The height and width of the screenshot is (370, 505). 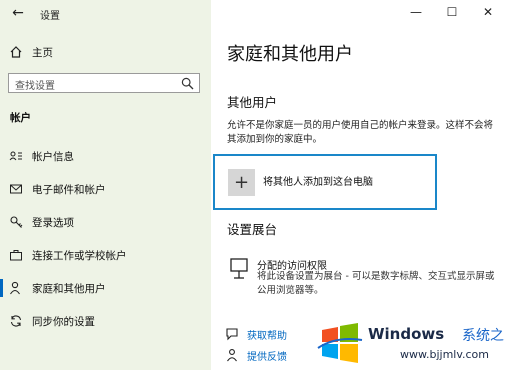 I want to click on plus-icon: +, so click(x=241, y=182).